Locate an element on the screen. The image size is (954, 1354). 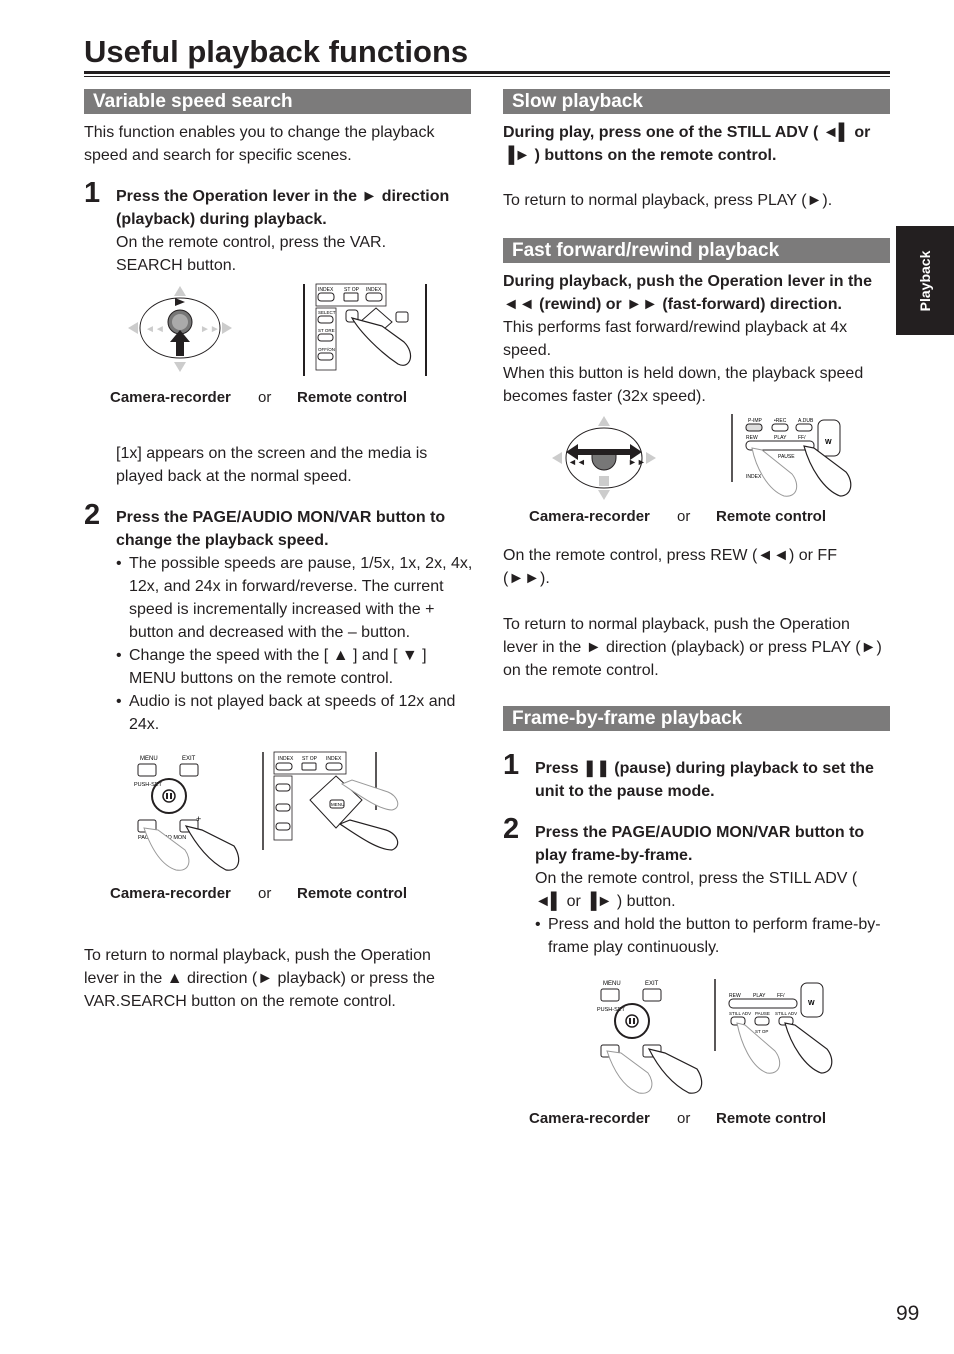
svg-text: W is located at coordinates (811, 1003).